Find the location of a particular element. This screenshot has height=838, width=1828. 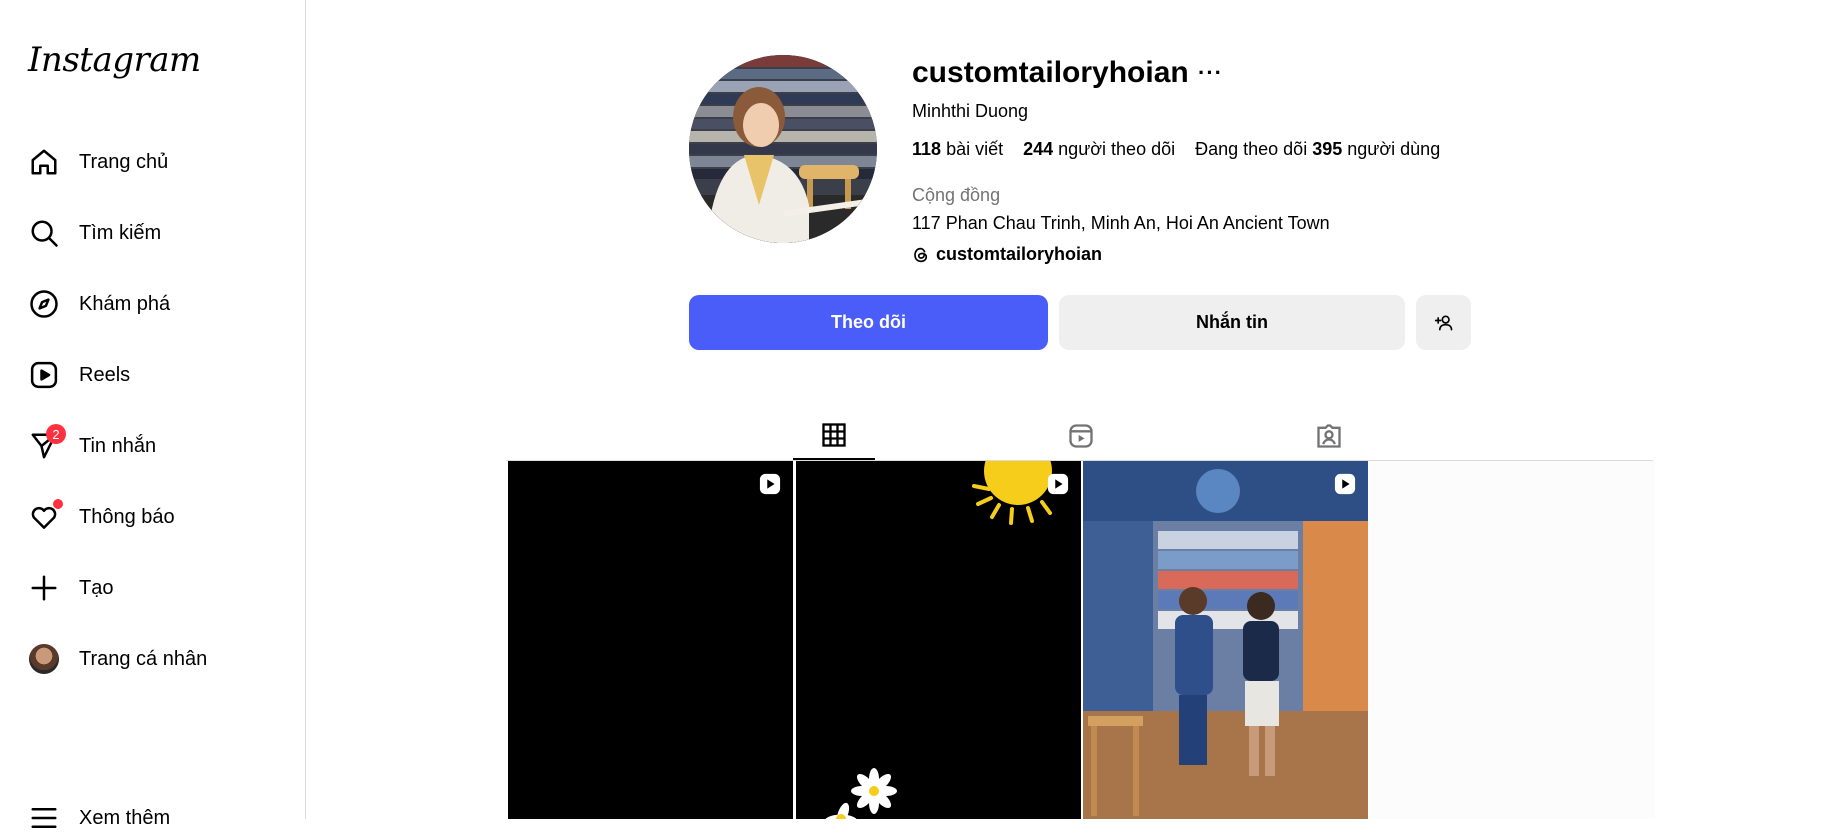

sun-and-flowers-image is located at coordinates (938, 640).